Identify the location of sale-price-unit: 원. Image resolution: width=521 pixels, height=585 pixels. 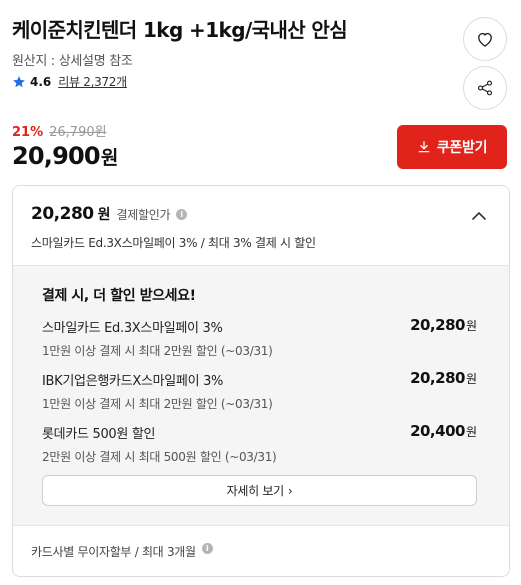
(109, 158).